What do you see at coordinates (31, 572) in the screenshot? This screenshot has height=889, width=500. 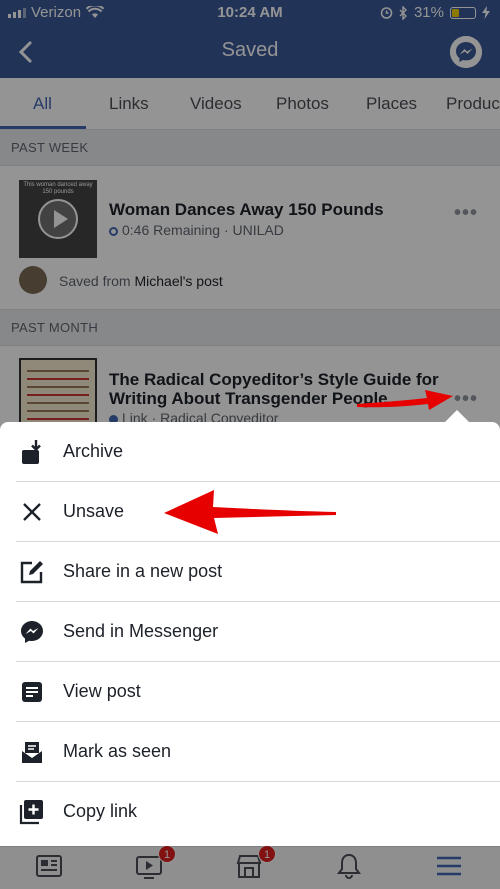 I see `compose-icon` at bounding box center [31, 572].